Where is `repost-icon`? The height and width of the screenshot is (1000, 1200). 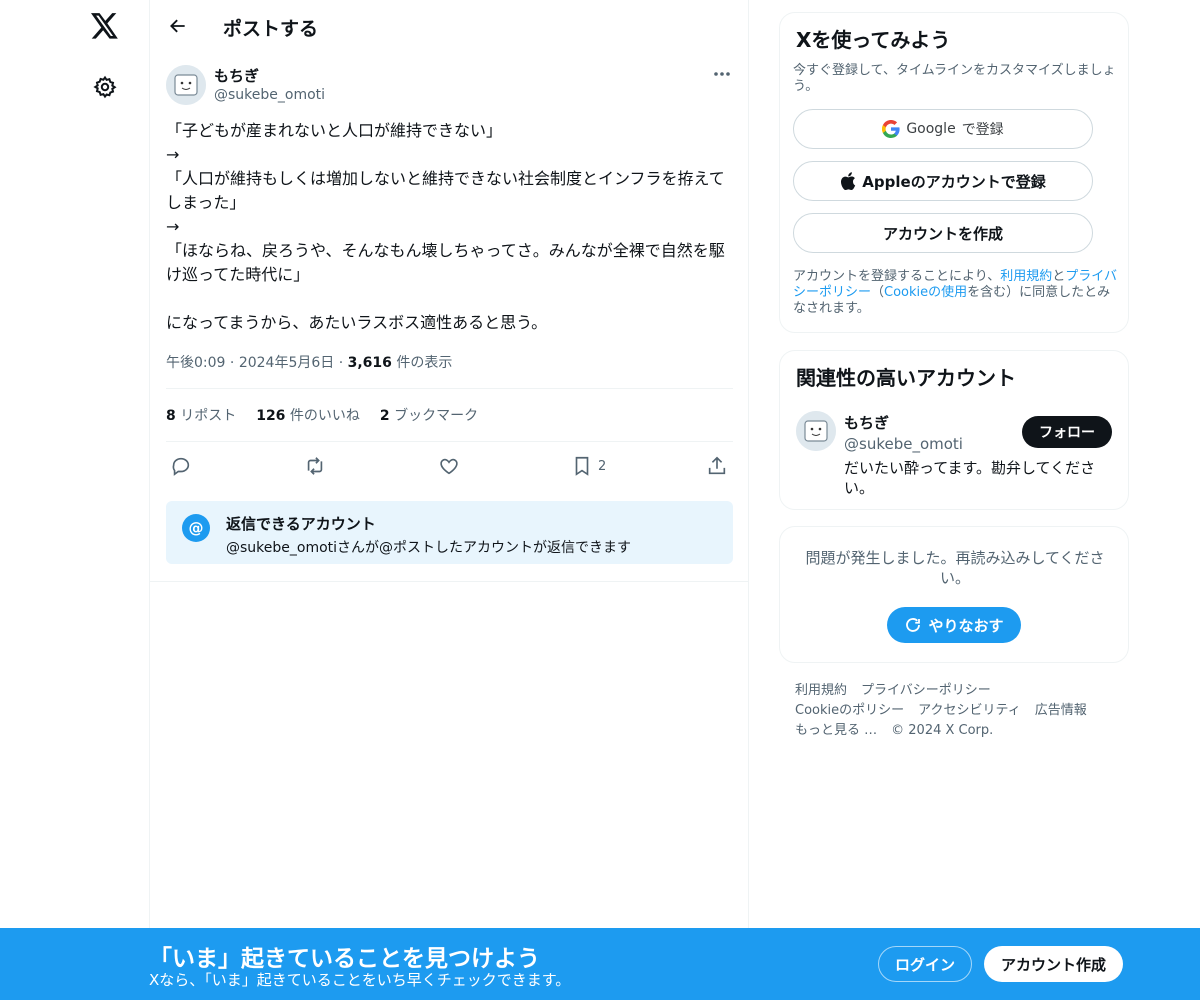 repost-icon is located at coordinates (315, 466).